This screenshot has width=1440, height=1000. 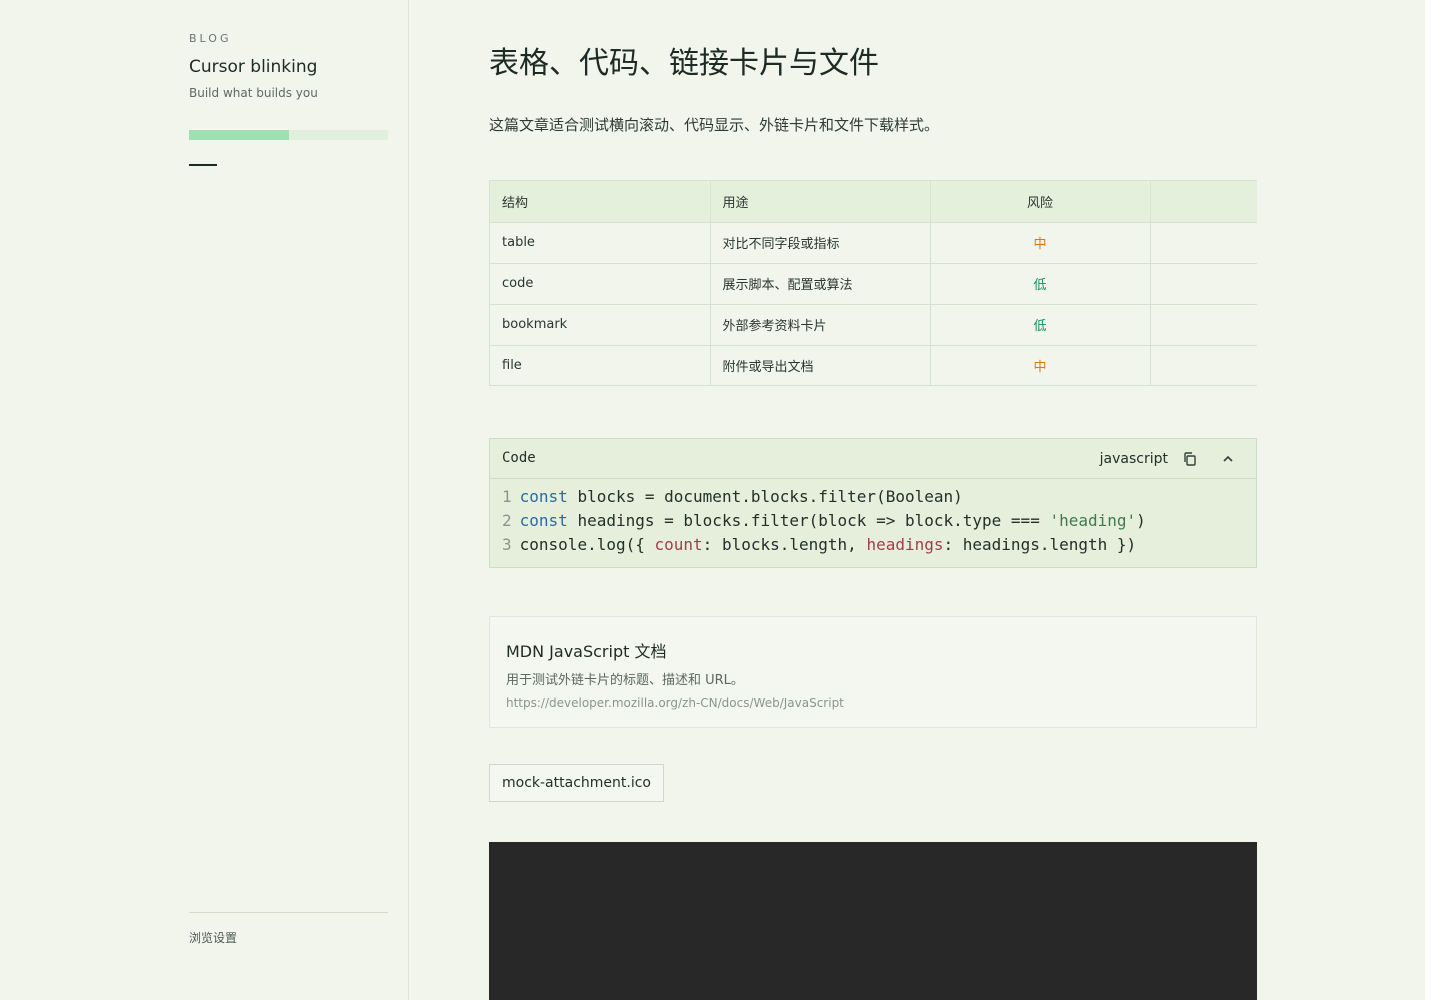 I want to click on line-number: 2, so click(x=507, y=520).